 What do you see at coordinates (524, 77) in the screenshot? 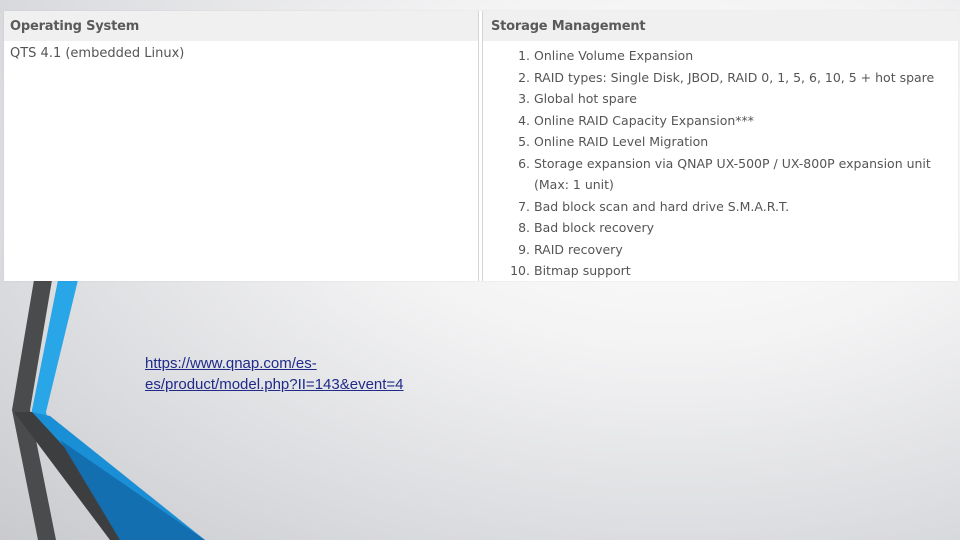
I see `list-item-number: 2.` at bounding box center [524, 77].